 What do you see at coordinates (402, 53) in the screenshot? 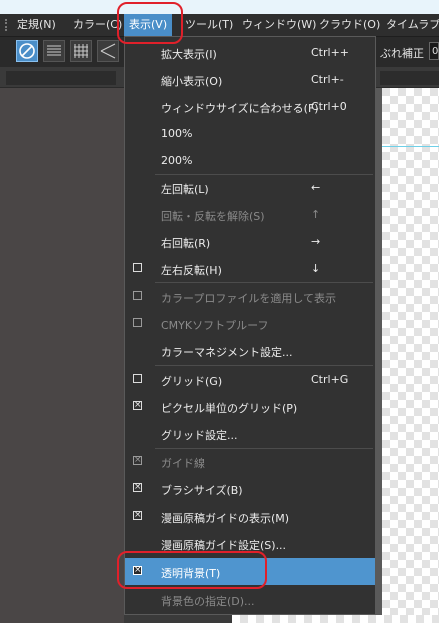
I see `stabilization-label: ぶれ補正` at bounding box center [402, 53].